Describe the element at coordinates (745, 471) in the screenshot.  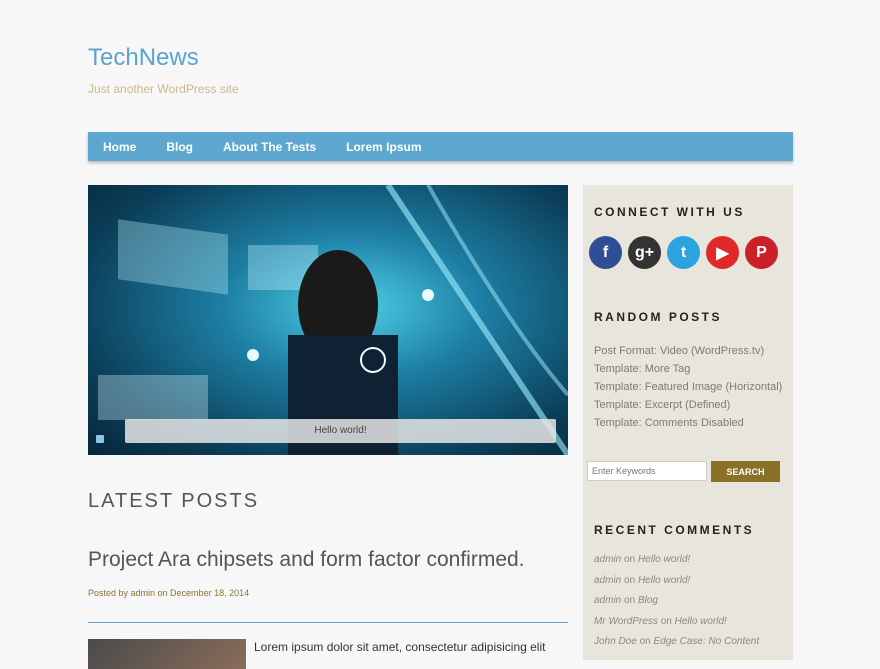
I see `search-button: SEARCH` at that location.